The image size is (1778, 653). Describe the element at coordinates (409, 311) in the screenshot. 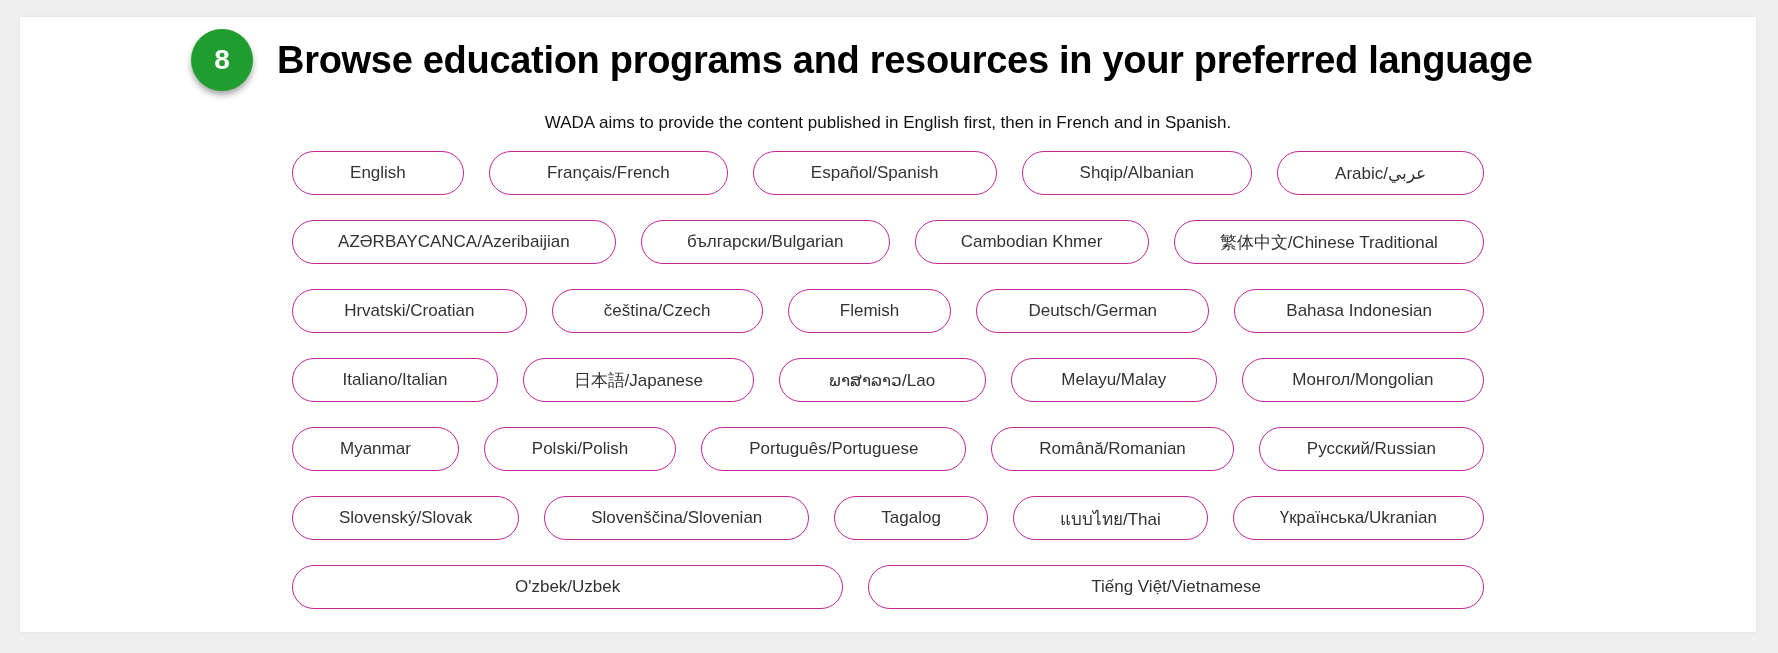

I see `language-button: Hrvatski/Croatian` at that location.